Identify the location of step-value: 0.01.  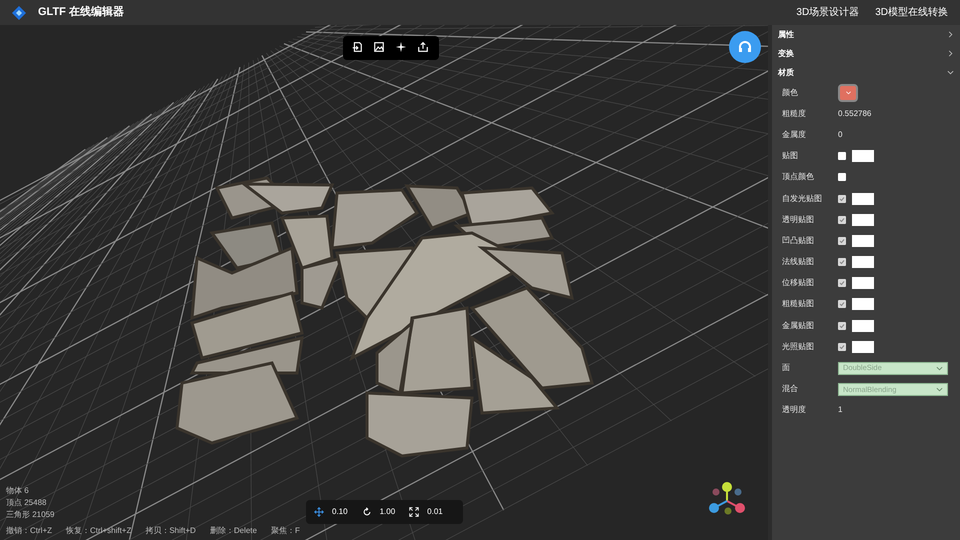
(435, 512).